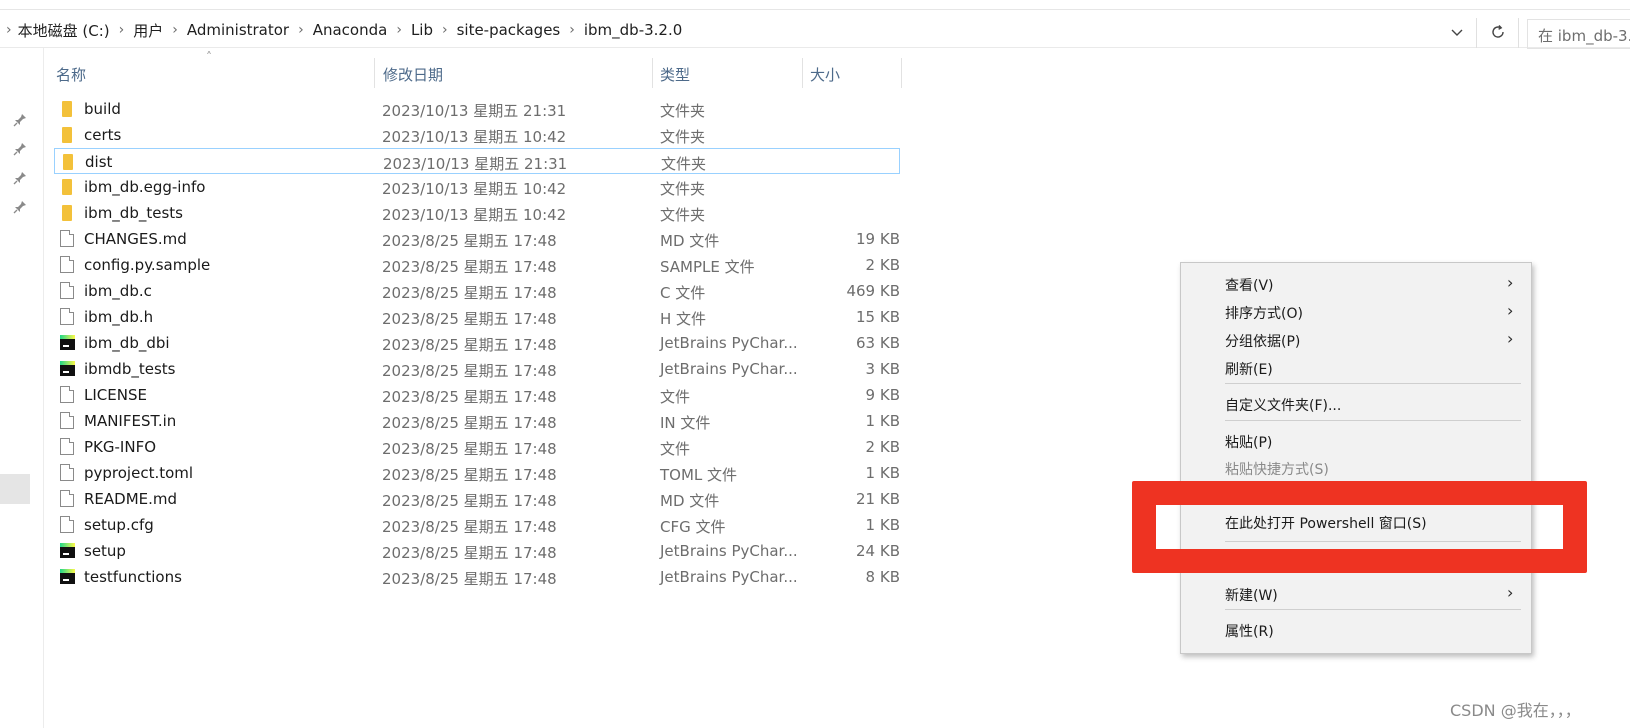 The width and height of the screenshot is (1630, 728). I want to click on file-type: 文件, so click(675, 397).